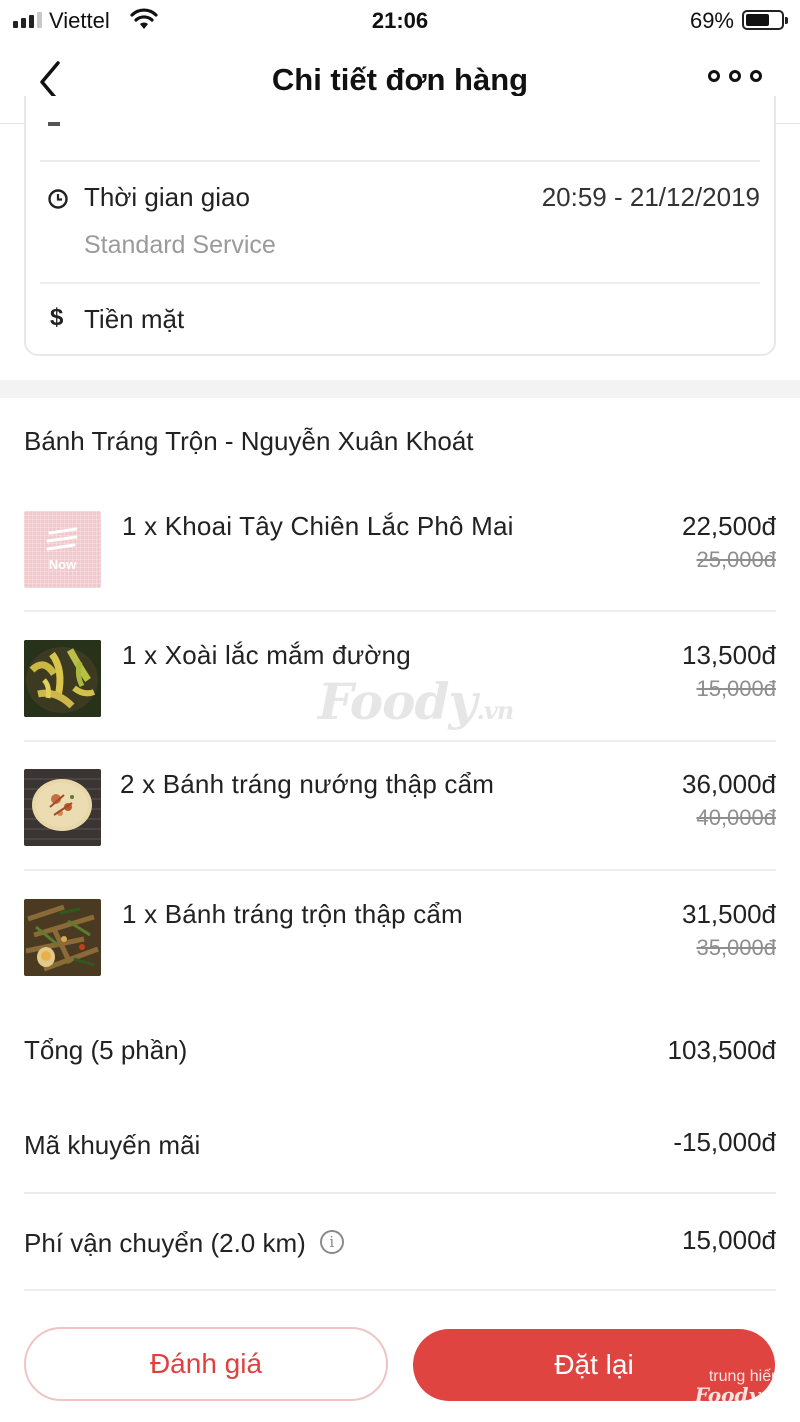  I want to click on total-value: 103,500đ, so click(721, 1050).